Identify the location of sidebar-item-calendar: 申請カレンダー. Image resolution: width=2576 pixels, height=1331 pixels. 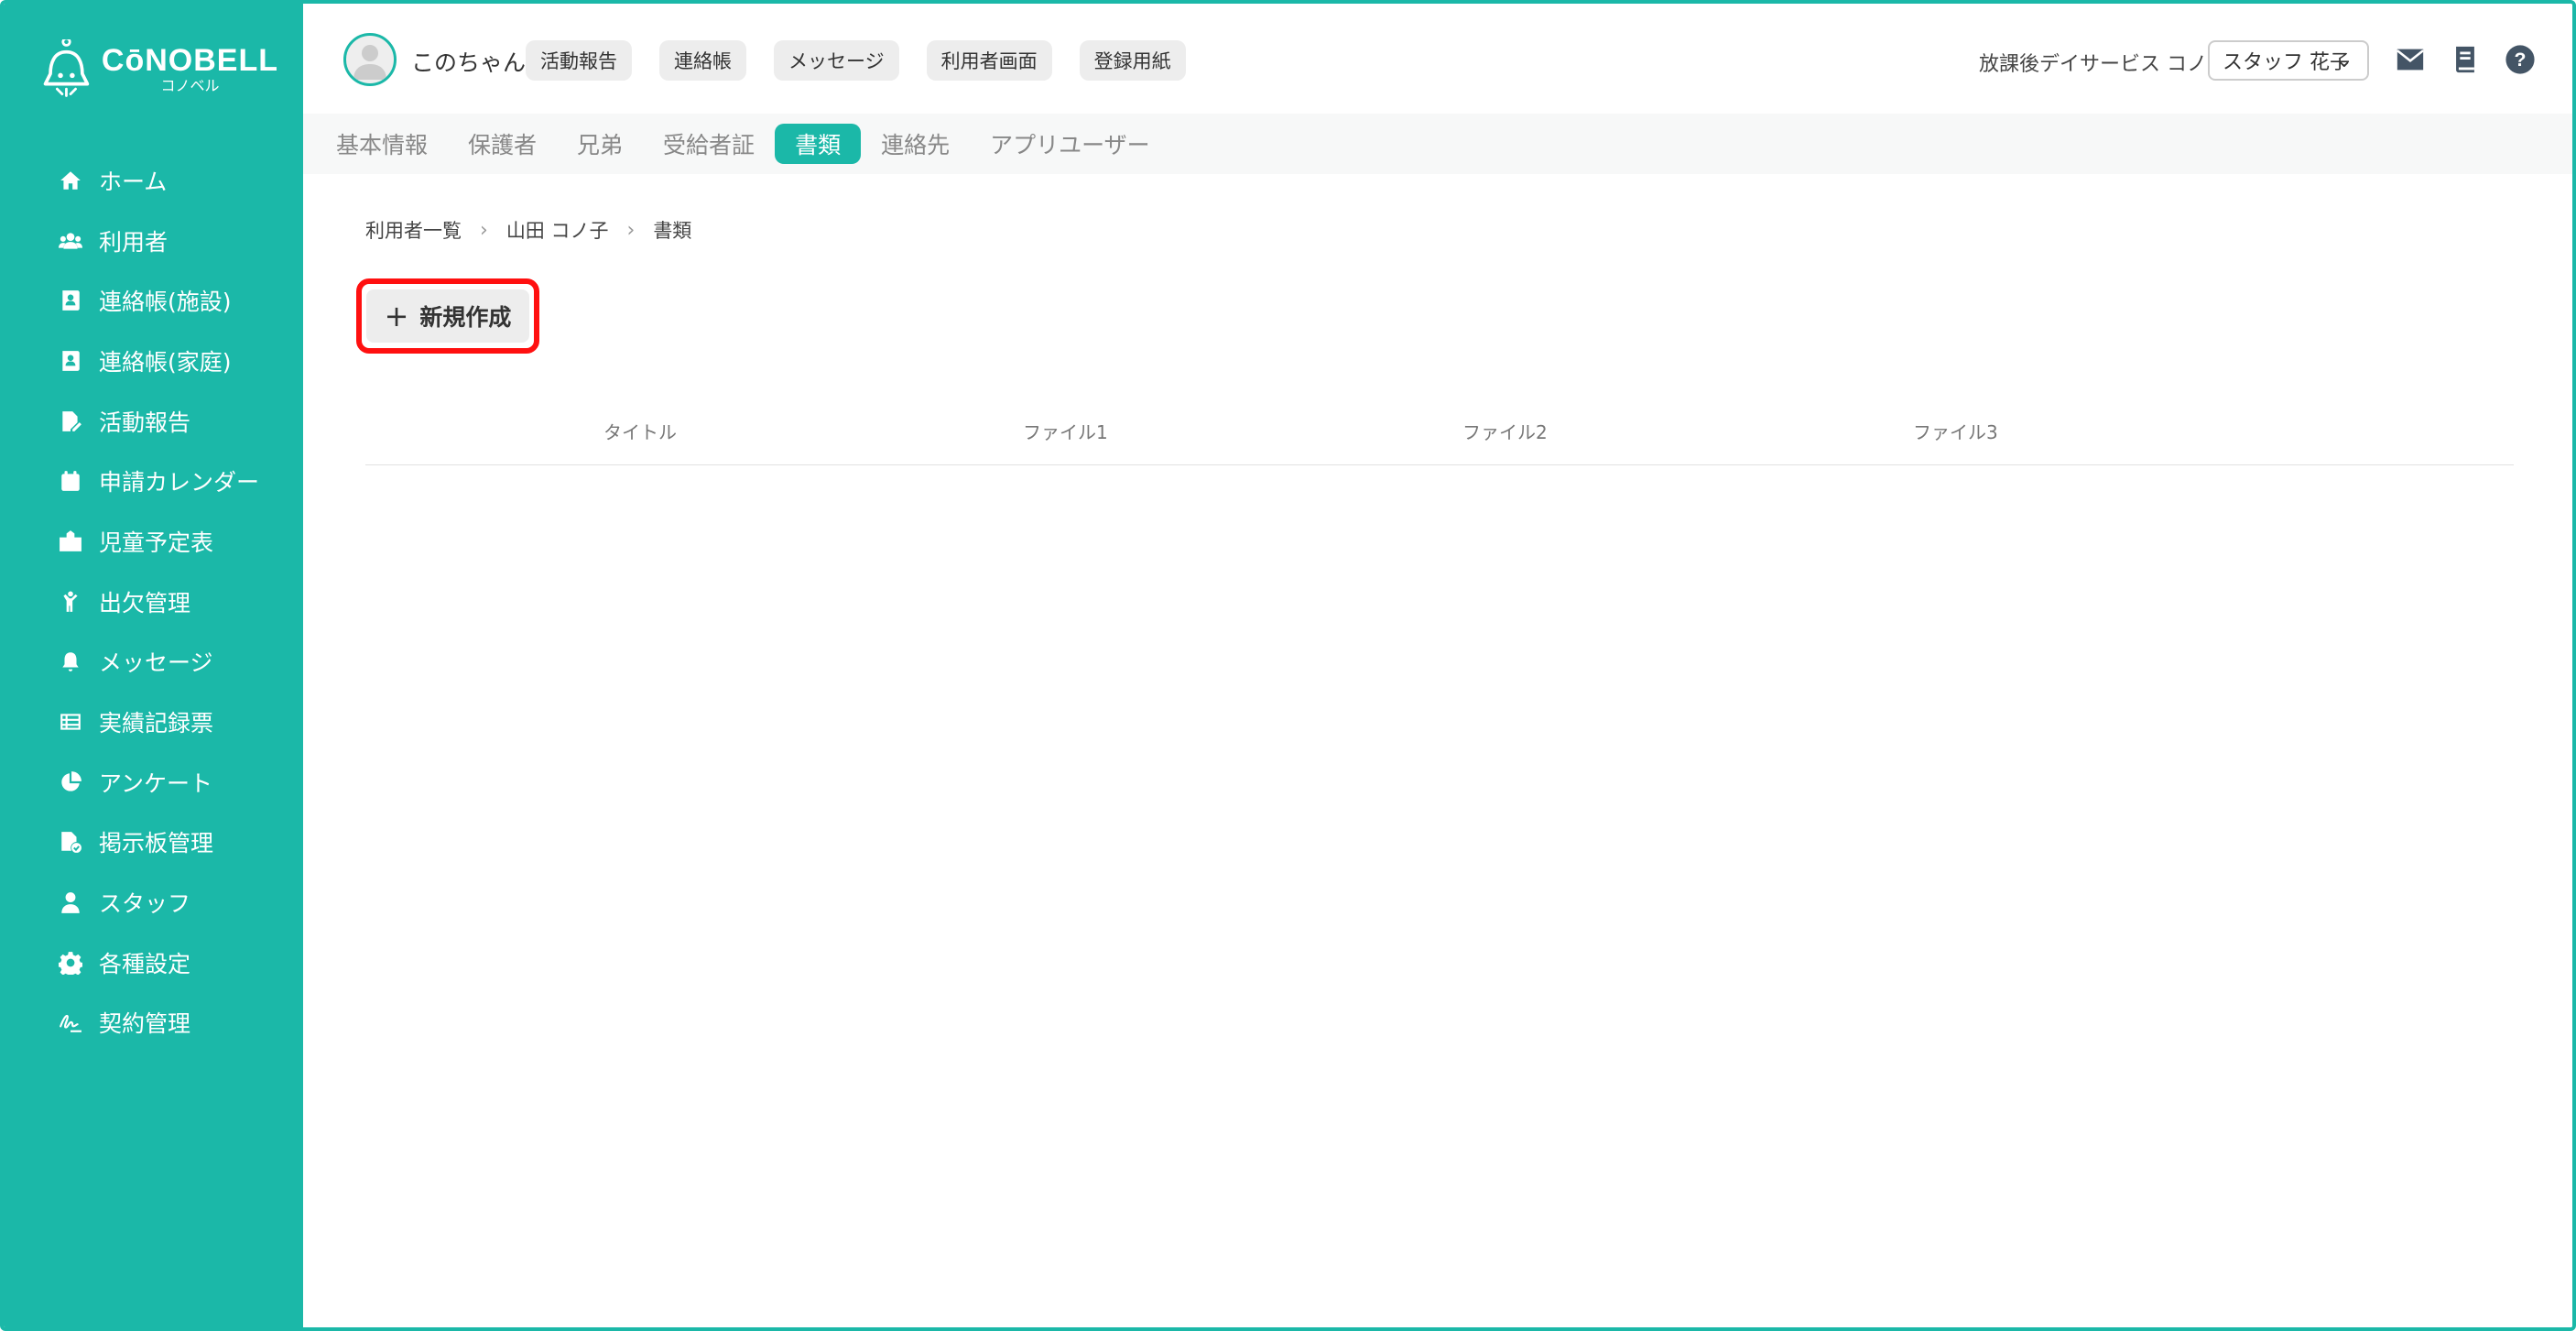
(153, 481).